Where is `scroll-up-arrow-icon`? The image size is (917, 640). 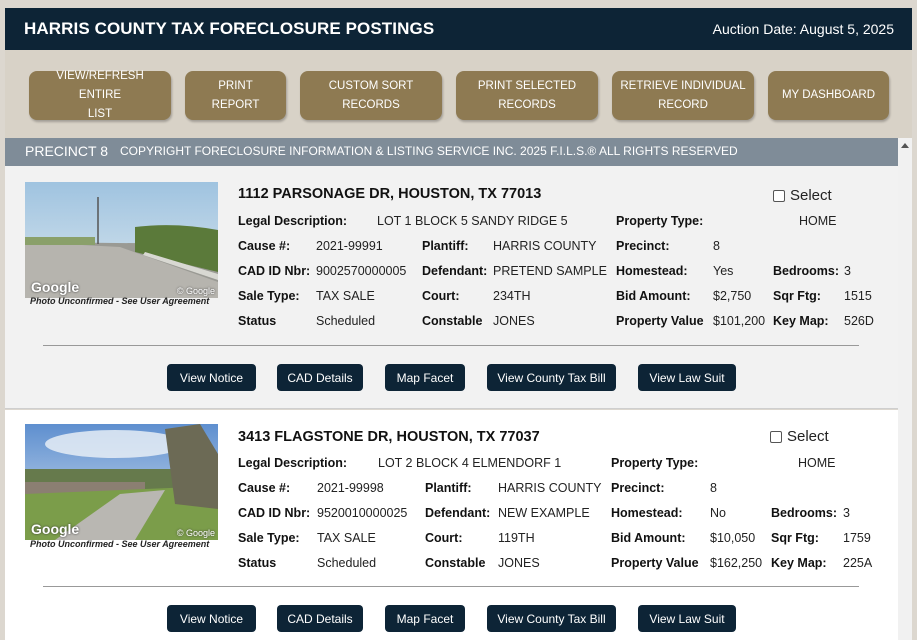
scroll-up-arrow-icon is located at coordinates (905, 145).